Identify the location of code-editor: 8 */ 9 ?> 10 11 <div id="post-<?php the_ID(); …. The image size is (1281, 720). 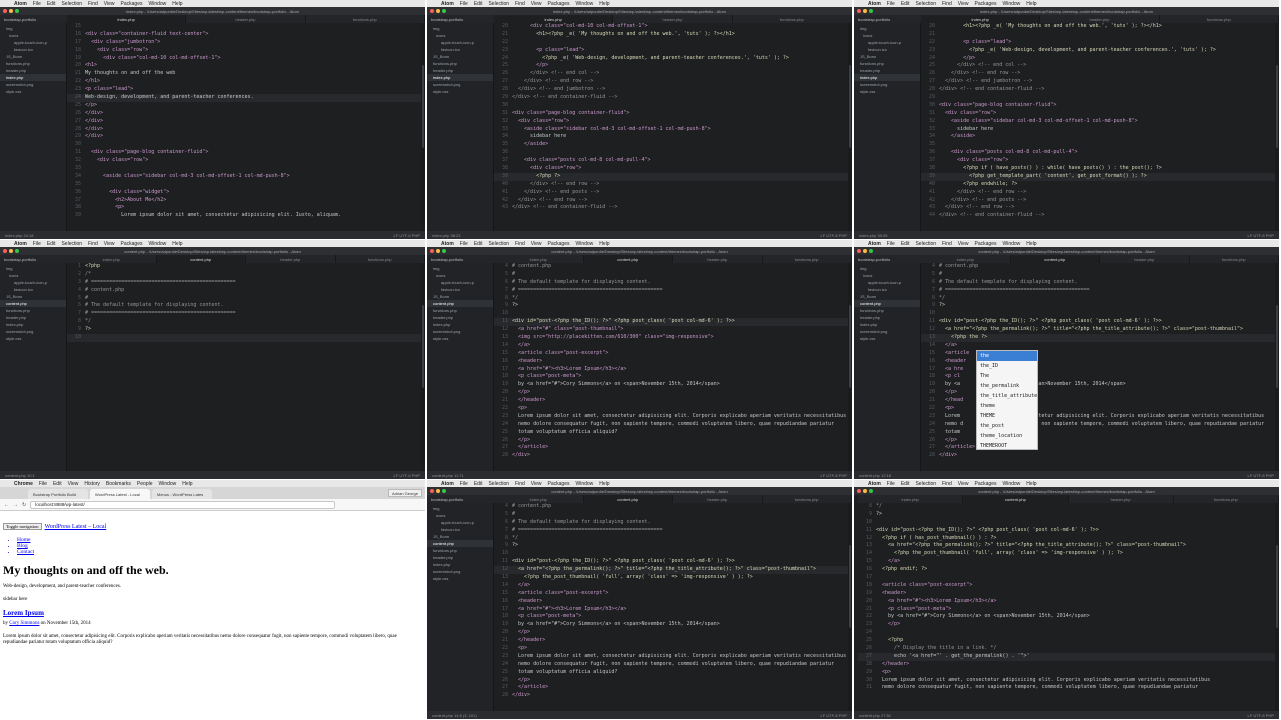
(1066, 607).